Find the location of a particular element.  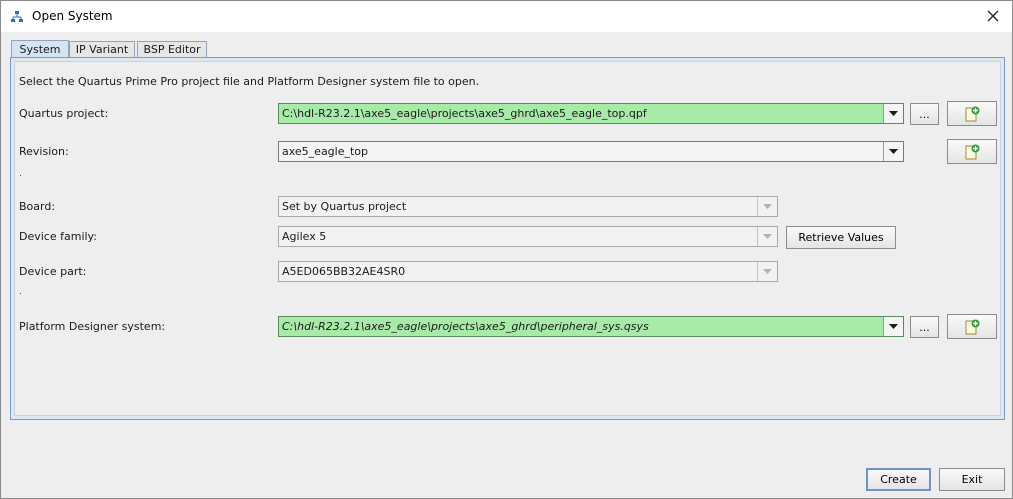

device-part-label: Device part: is located at coordinates (53, 271).